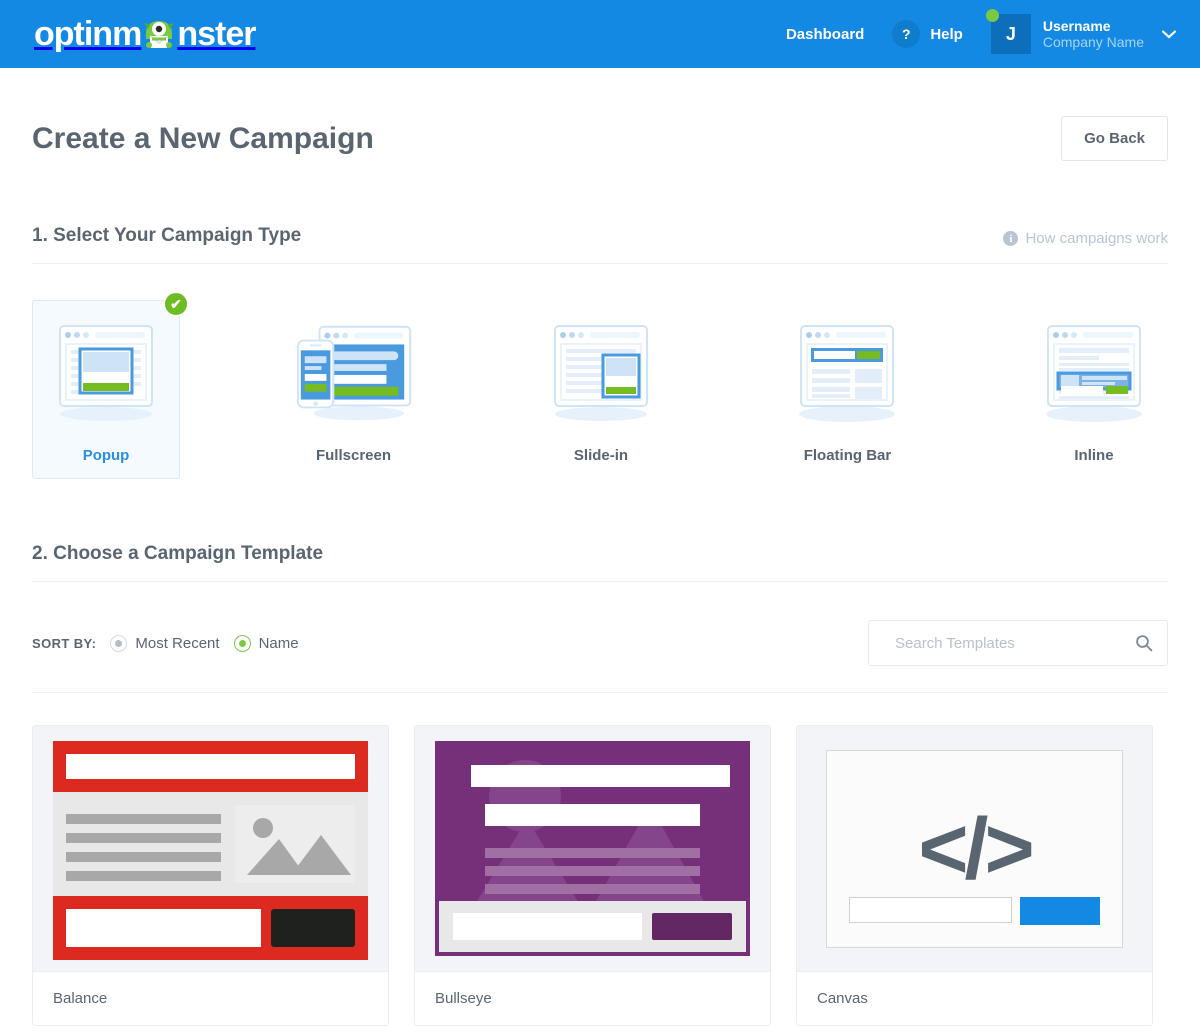  Describe the element at coordinates (592, 998) in the screenshot. I see `template-name: Bullseye` at that location.